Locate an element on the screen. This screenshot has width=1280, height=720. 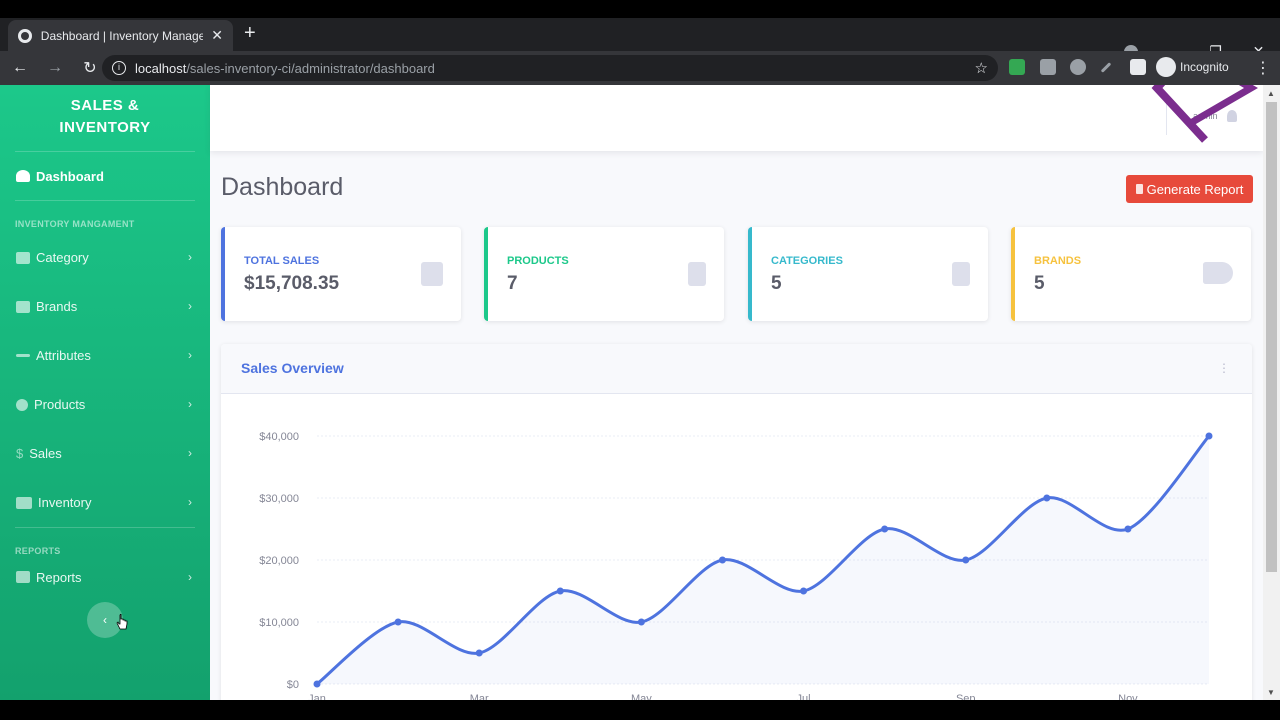
y-tick-label: $30,000 is located at coordinates (279, 499).